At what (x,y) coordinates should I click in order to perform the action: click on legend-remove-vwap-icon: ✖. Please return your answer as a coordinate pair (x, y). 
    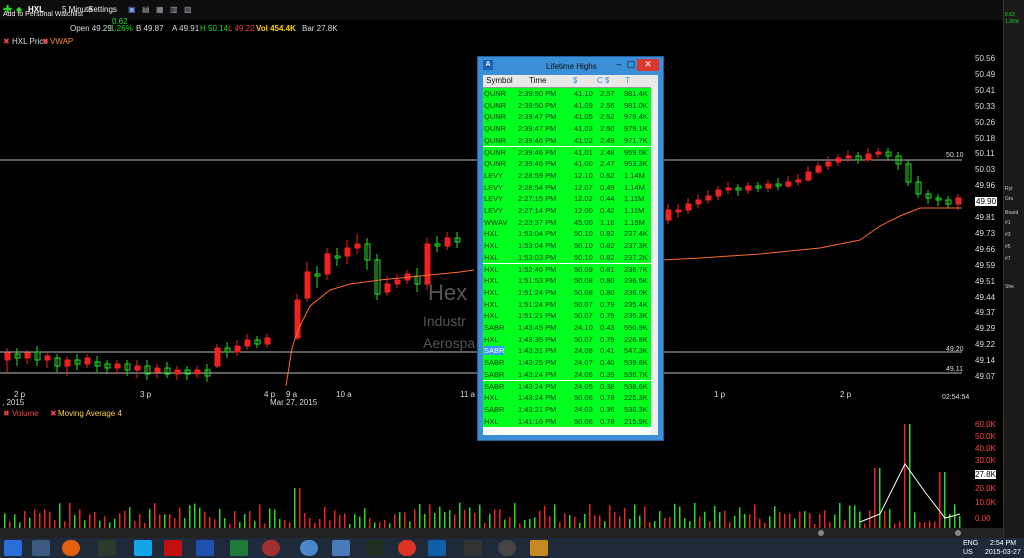
    Looking at the image, I should click on (45, 41).